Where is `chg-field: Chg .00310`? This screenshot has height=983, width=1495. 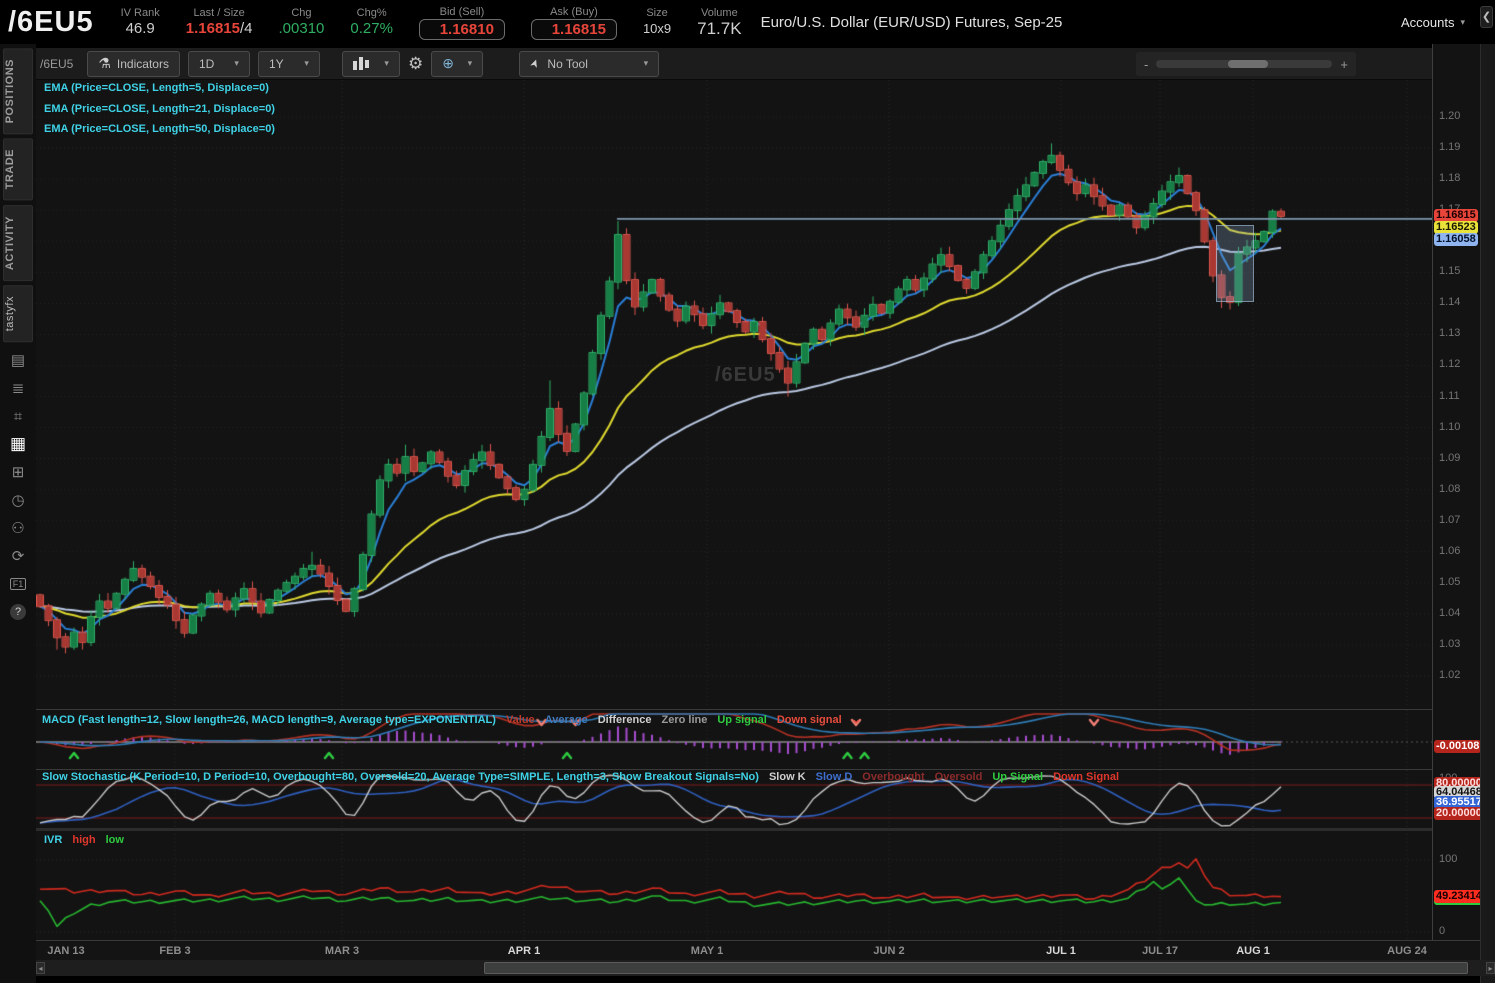
chg-field: Chg .00310 is located at coordinates (302, 22).